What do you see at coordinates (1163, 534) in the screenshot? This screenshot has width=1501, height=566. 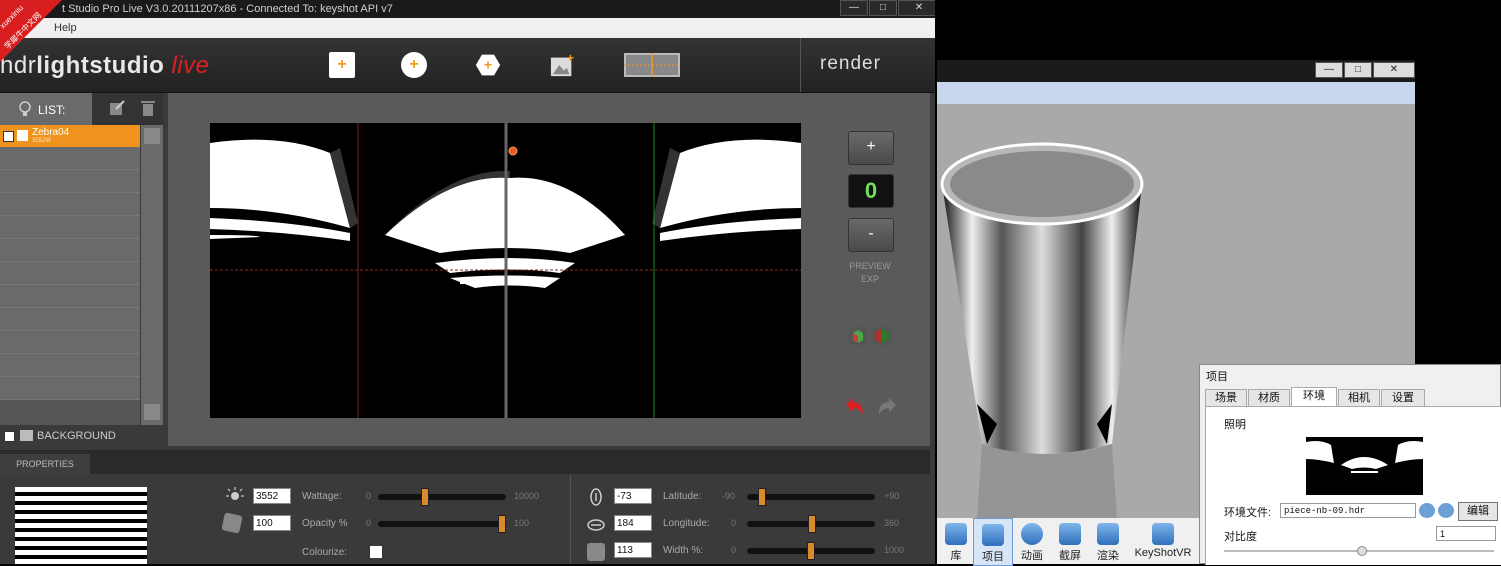 I see `keyshotvr-icon` at bounding box center [1163, 534].